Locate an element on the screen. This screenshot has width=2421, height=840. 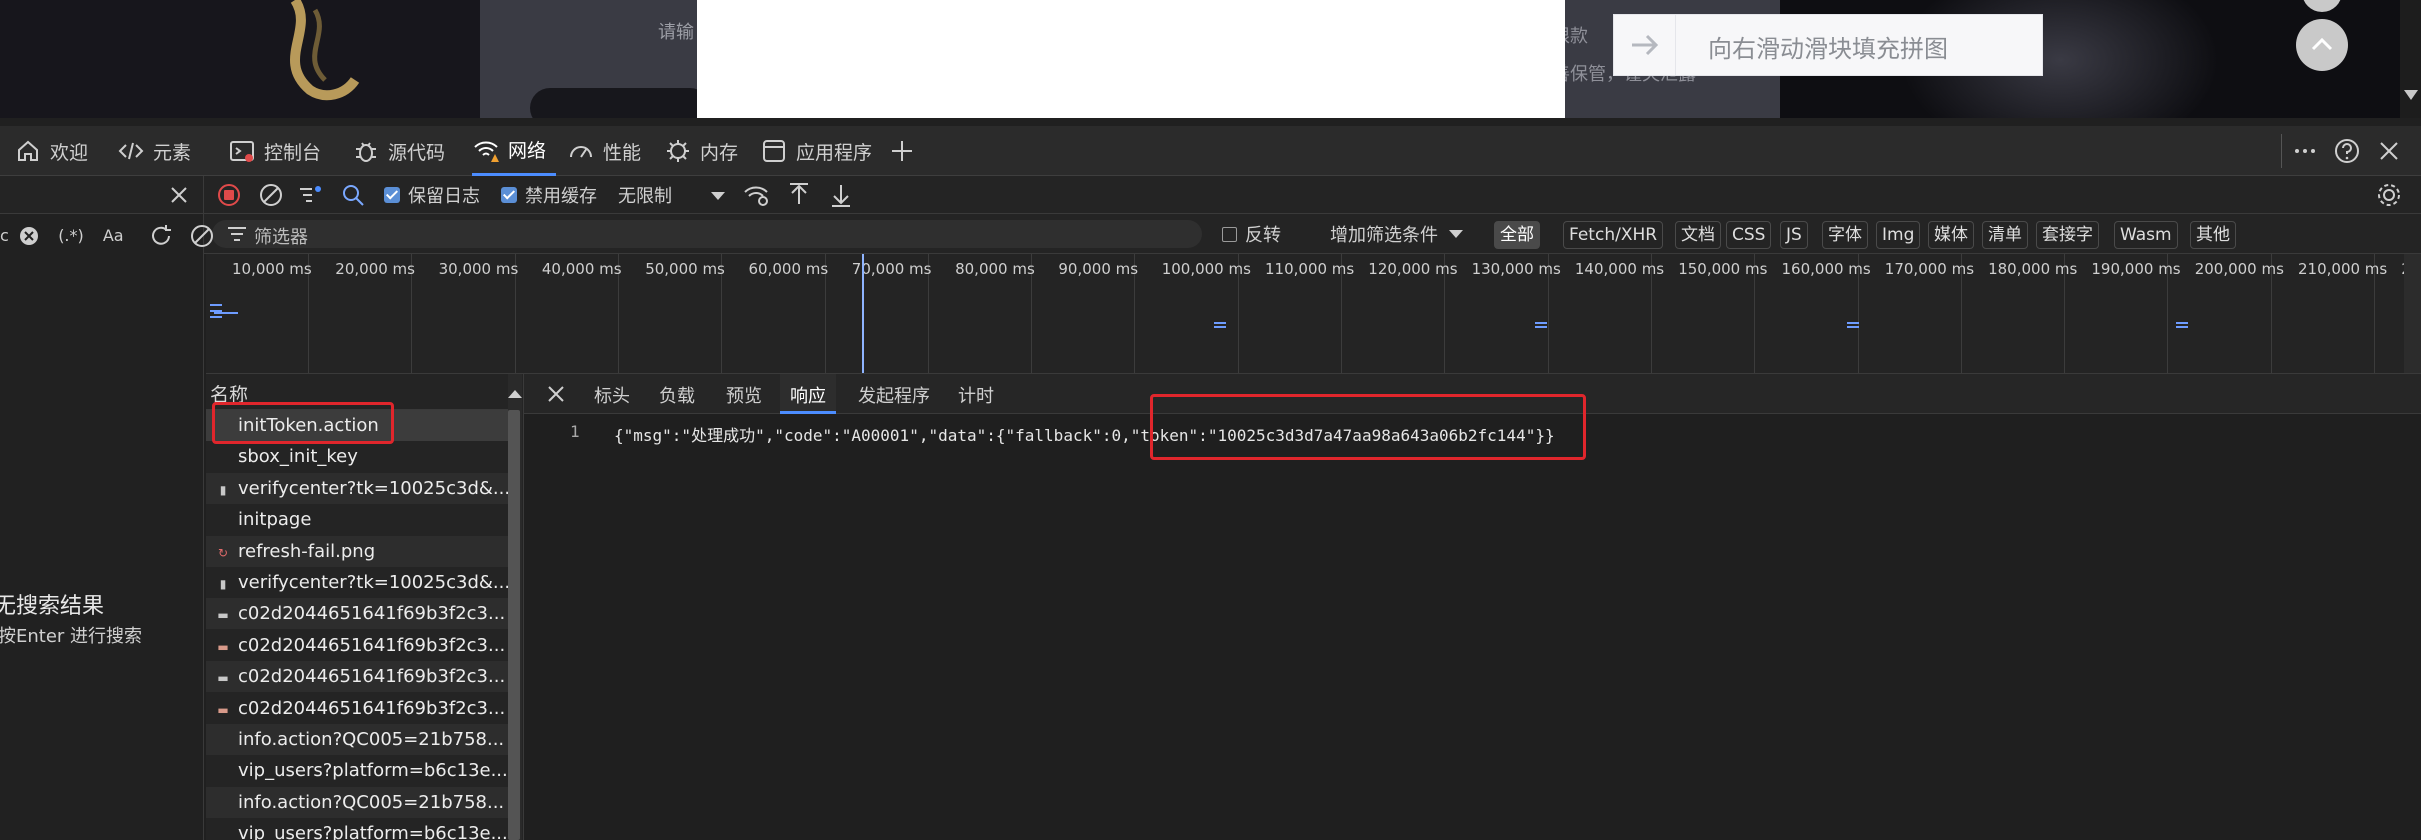
tab-headers: 标头 is located at coordinates (612, 394).